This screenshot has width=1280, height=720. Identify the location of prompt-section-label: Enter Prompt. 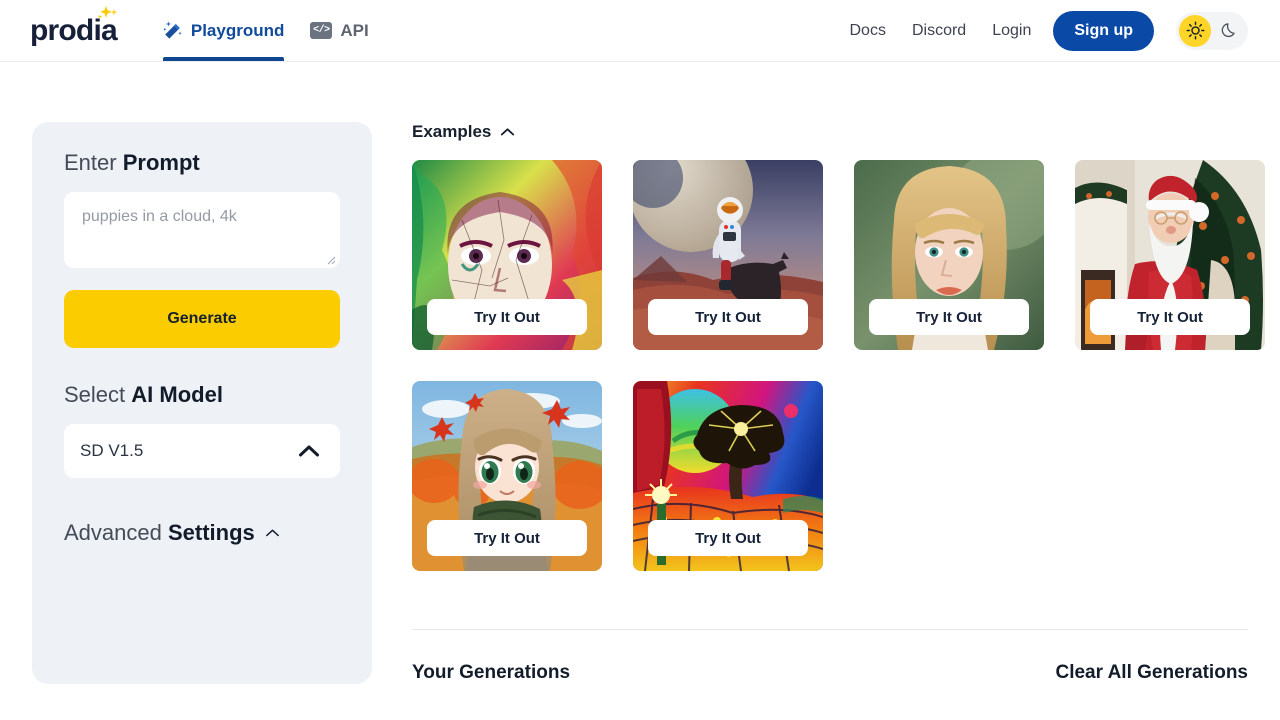
(202, 163).